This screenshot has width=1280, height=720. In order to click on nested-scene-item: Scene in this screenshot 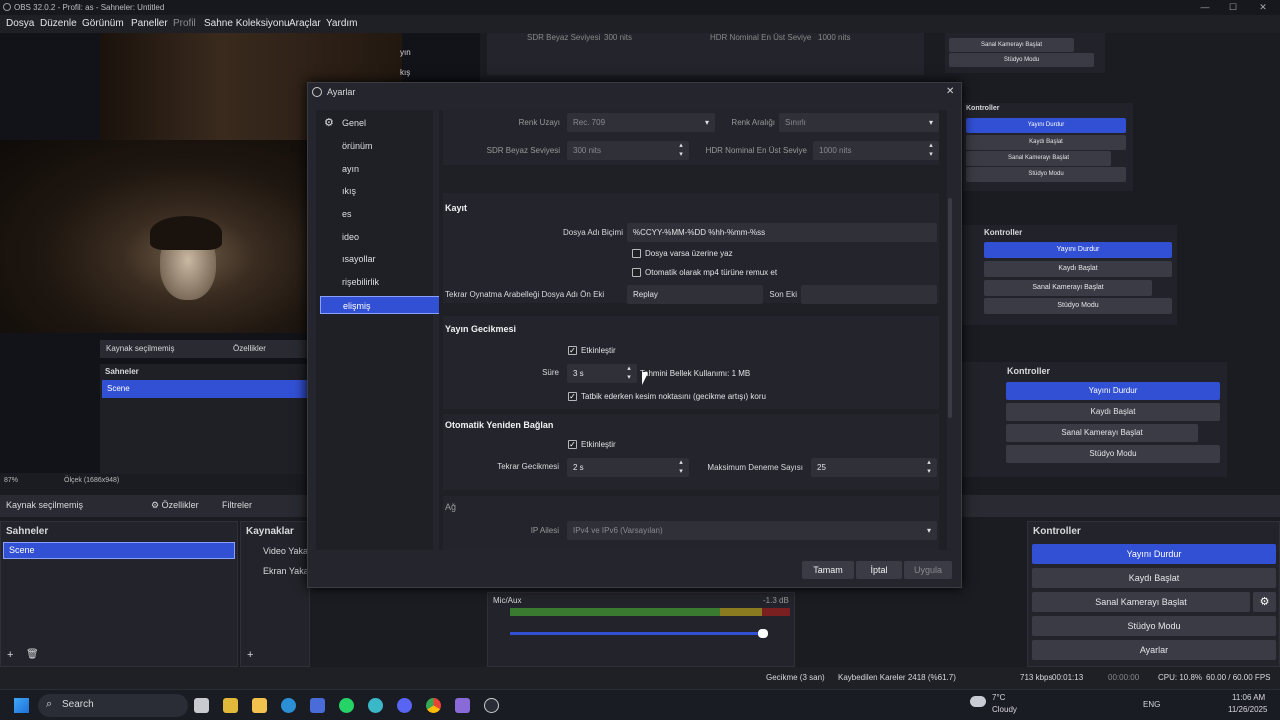, I will do `click(204, 389)`.